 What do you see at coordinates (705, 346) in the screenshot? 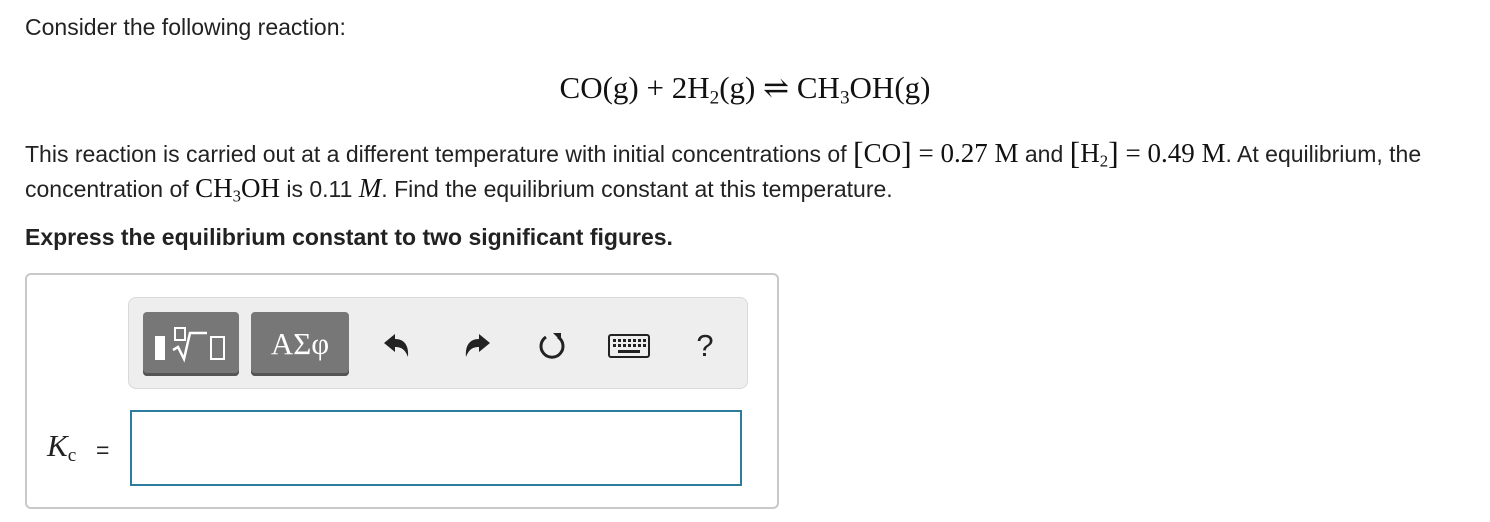
I see `help-button: ?` at bounding box center [705, 346].